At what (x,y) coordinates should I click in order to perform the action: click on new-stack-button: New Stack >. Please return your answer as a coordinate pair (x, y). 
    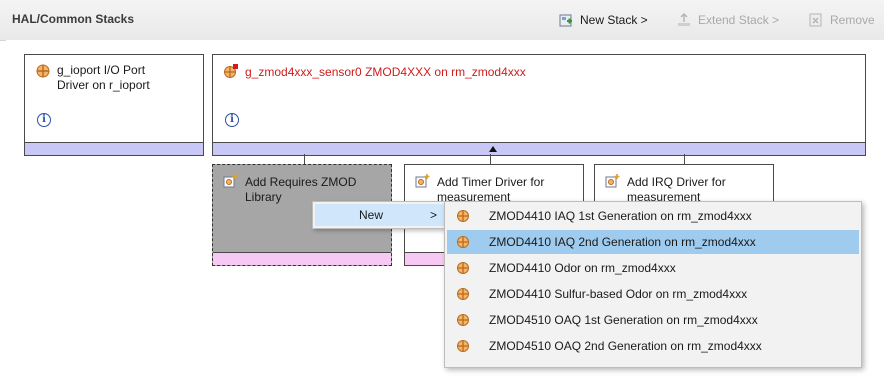
    Looking at the image, I should click on (603, 20).